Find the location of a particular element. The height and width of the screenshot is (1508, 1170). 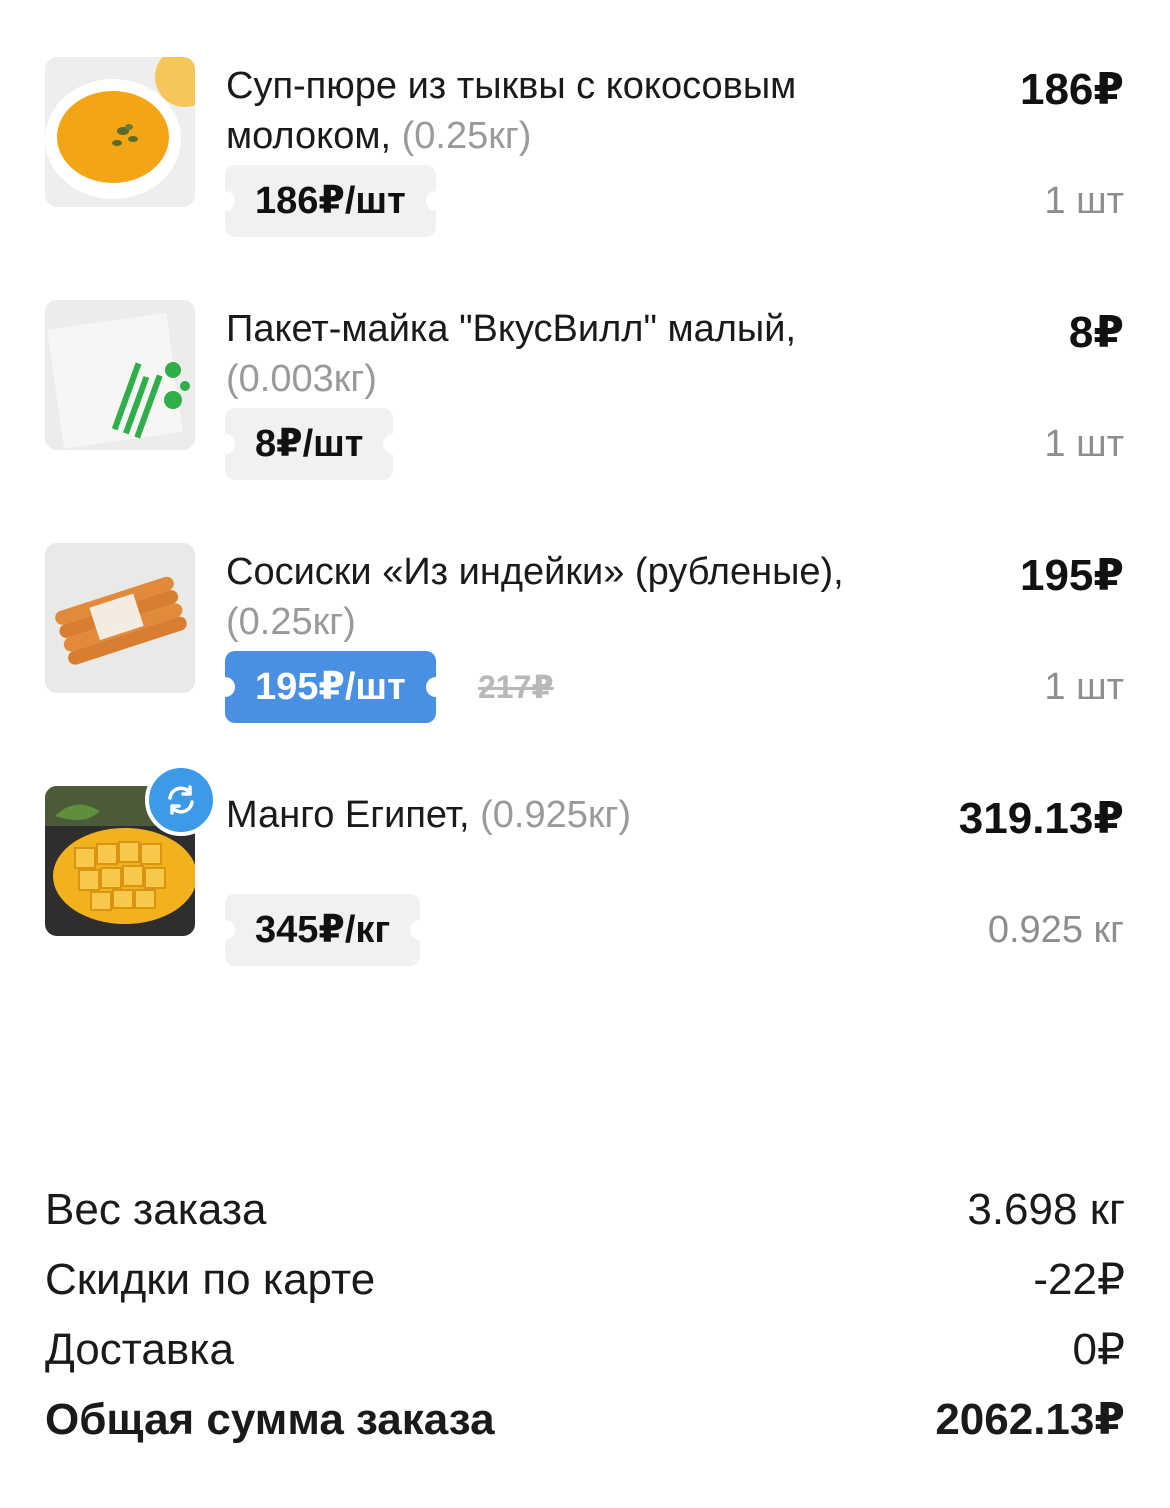

summary-discount-value: -22₽ is located at coordinates (1079, 1279).